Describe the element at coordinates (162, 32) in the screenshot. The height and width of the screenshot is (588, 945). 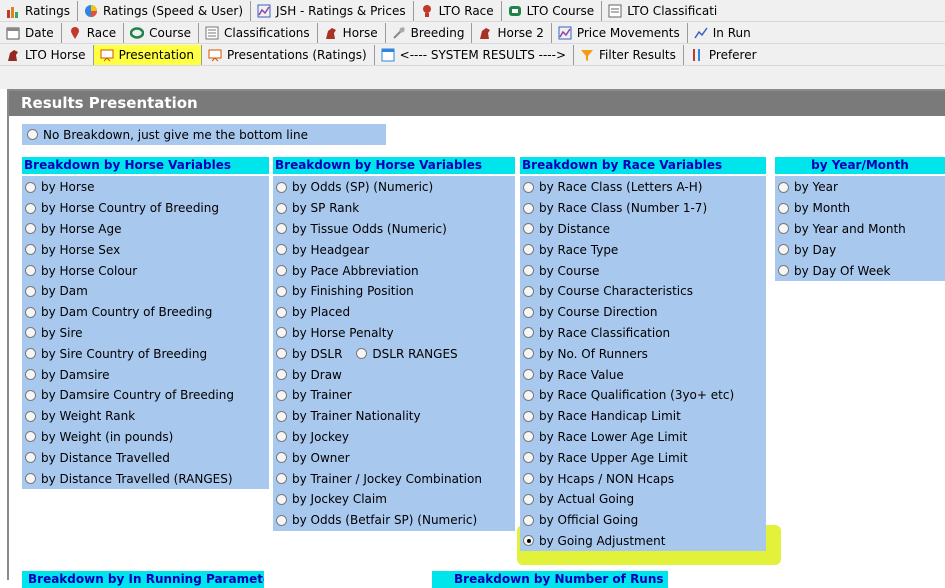
I see `tab-course: Course` at that location.